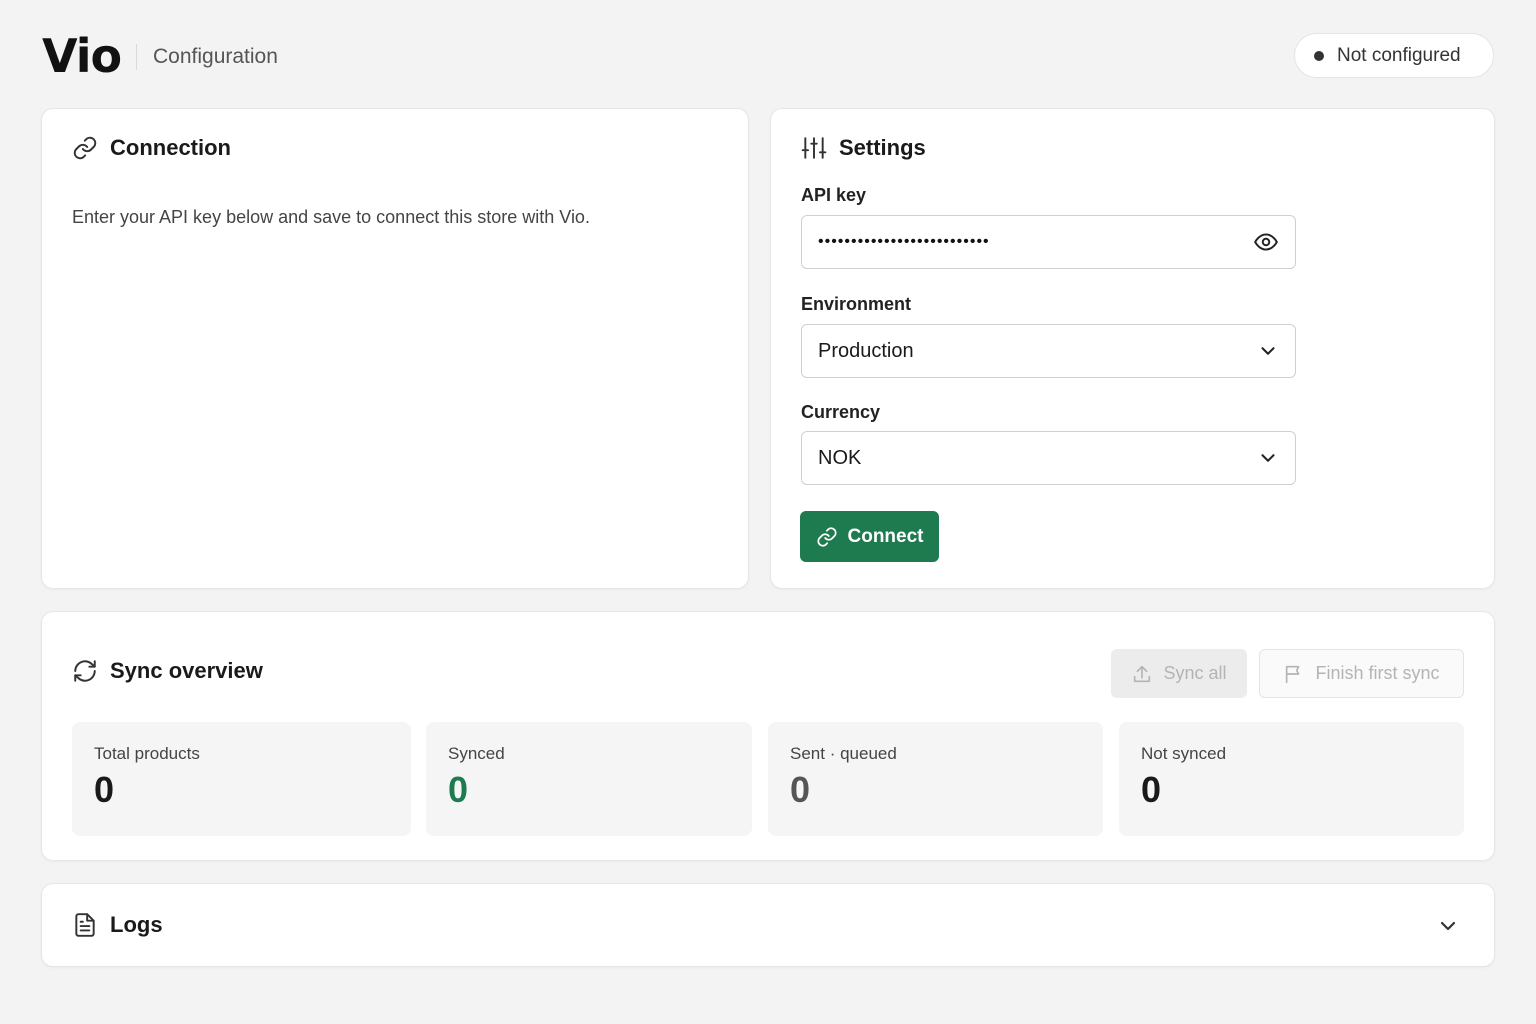 The image size is (1536, 1024). I want to click on stat-not-synced: Not synced 0, so click(1291, 779).